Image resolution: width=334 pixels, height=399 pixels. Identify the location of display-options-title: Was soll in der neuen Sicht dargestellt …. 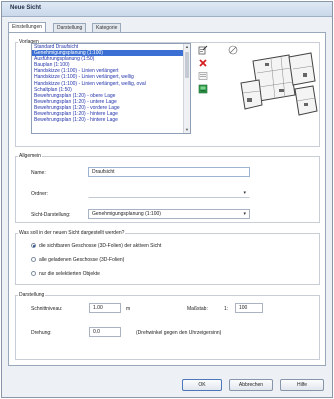
(72, 233).